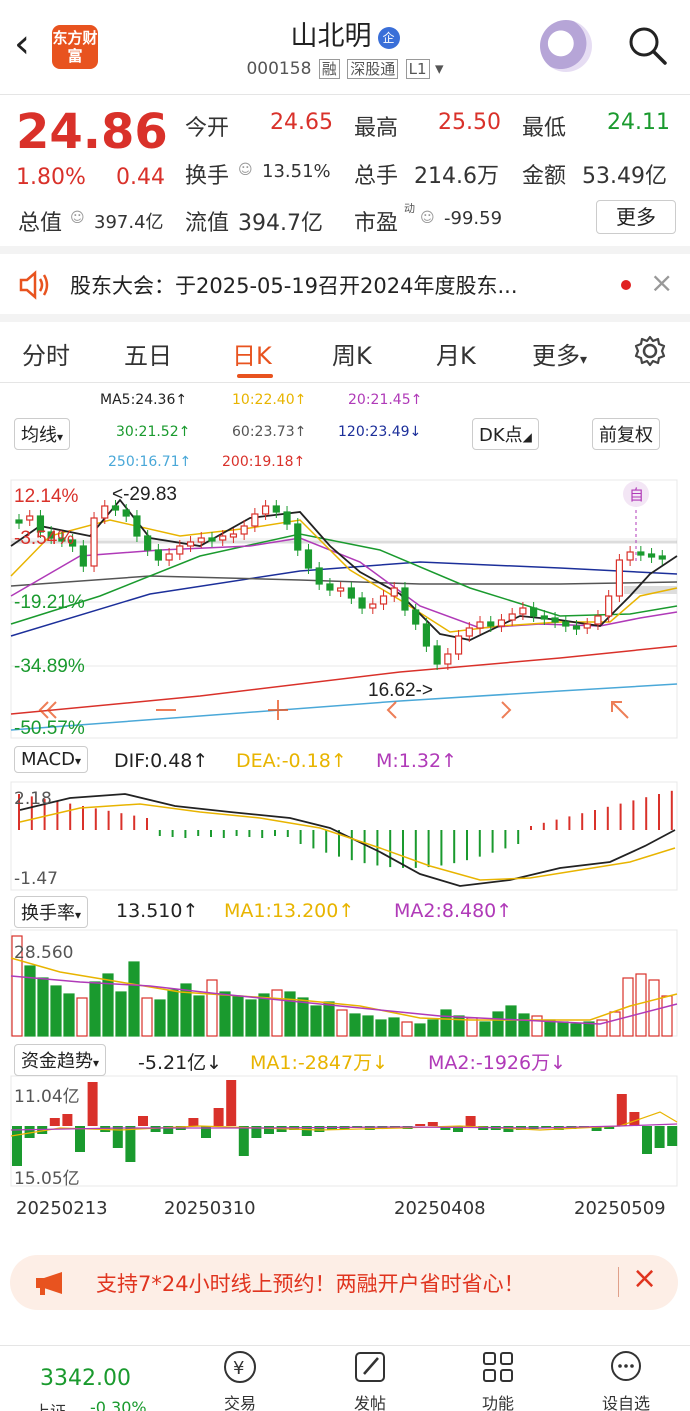 Image resolution: width=690 pixels, height=1411 pixels. I want to click on grid-icon, so click(498, 1367).